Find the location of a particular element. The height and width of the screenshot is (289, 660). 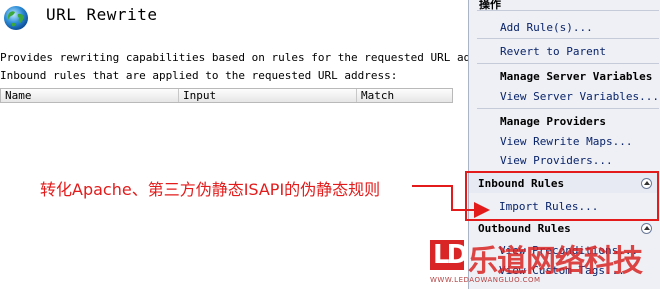

annotation-text: 转化Apache、第三方伪静态ISAPI的伪静态规则 is located at coordinates (210, 189).